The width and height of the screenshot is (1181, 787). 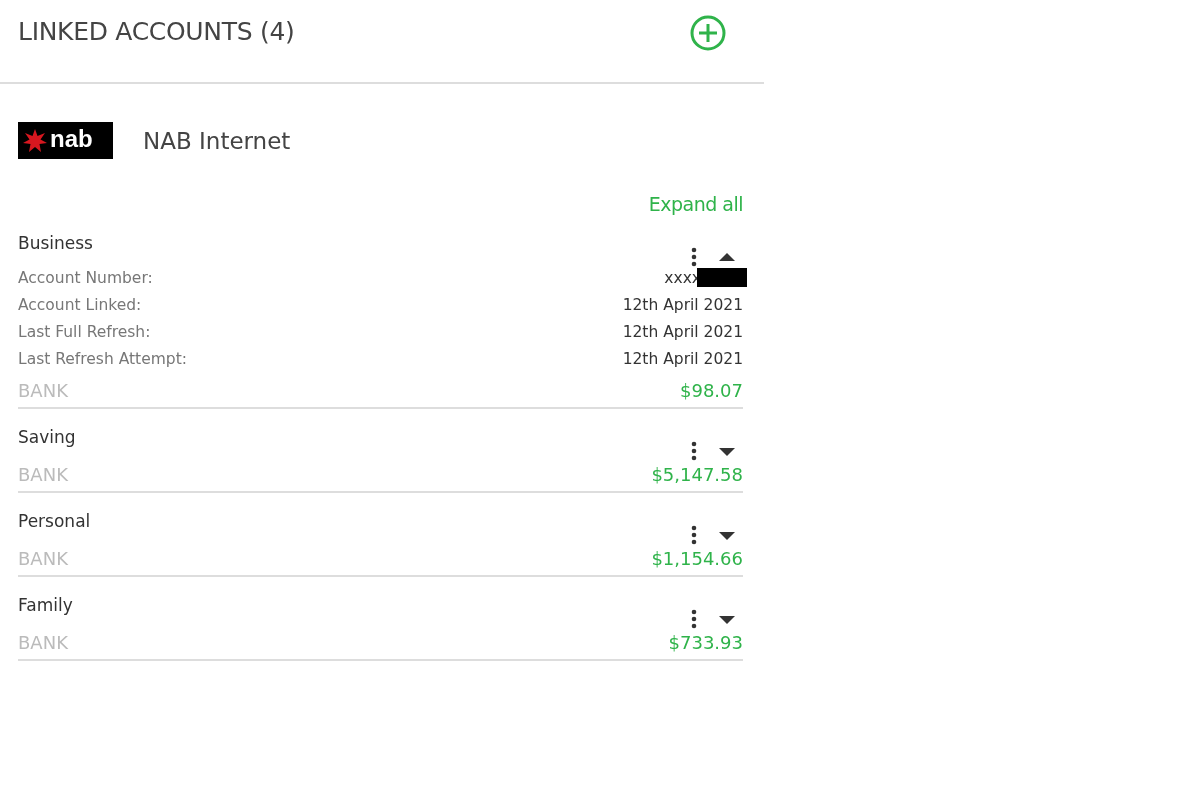 I want to click on redaction-bar, so click(x=722, y=277).